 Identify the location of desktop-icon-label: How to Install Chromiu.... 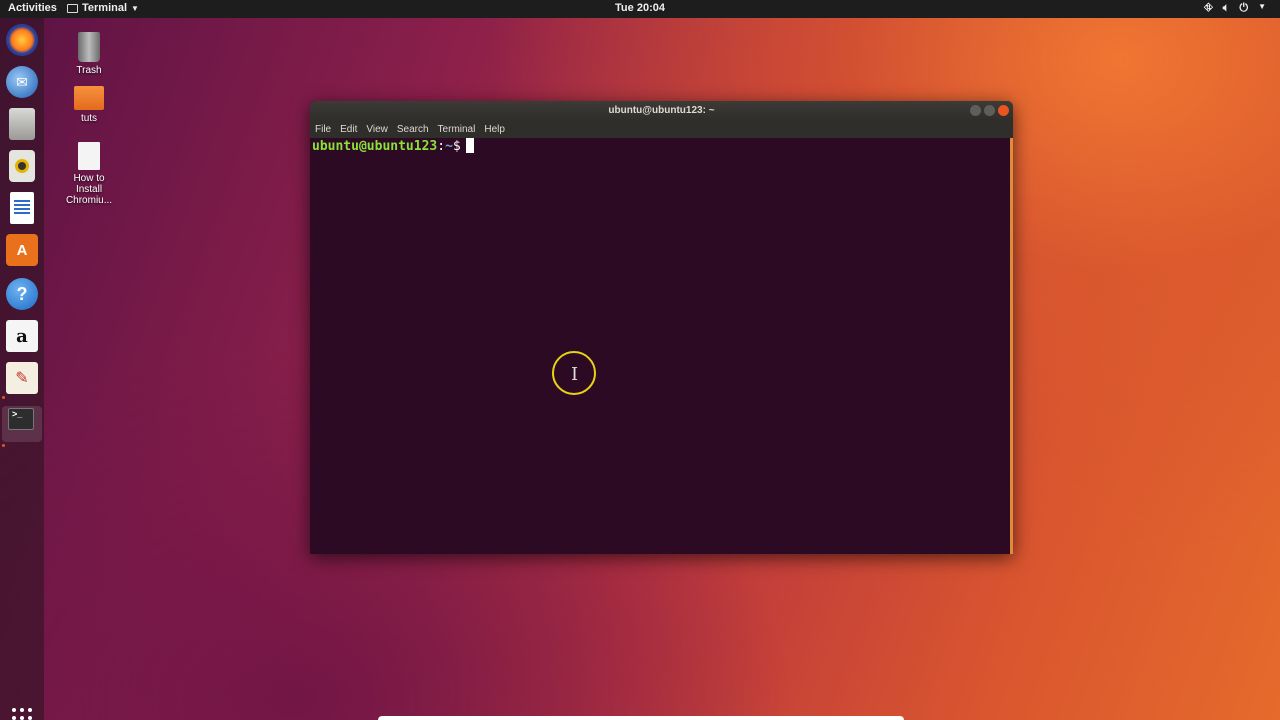
(89, 189).